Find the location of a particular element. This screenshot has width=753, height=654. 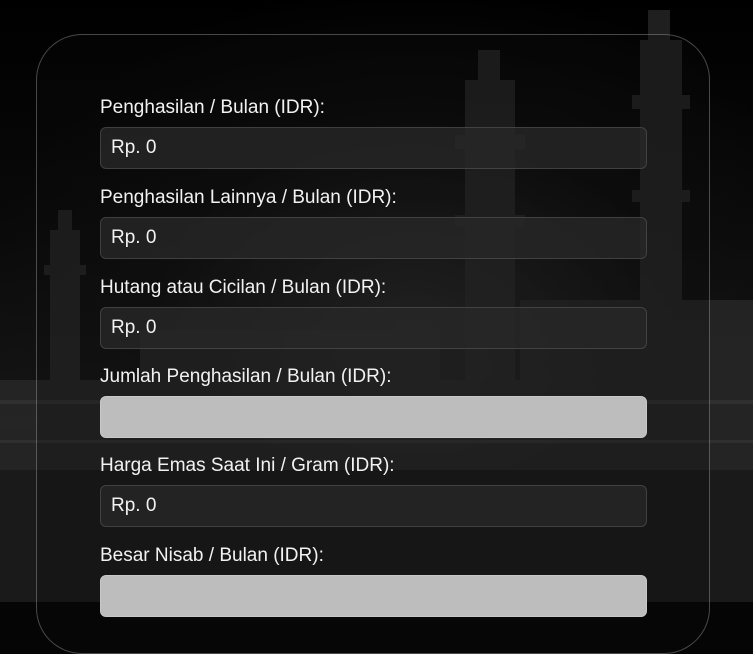

penghasilan-input: Rp. 0 is located at coordinates (373, 148).